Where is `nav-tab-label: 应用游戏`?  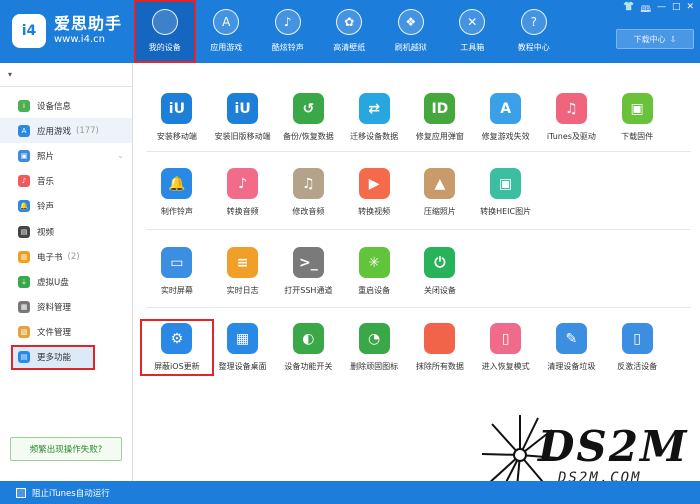
nav-tab-label: 应用游戏 is located at coordinates (226, 47).